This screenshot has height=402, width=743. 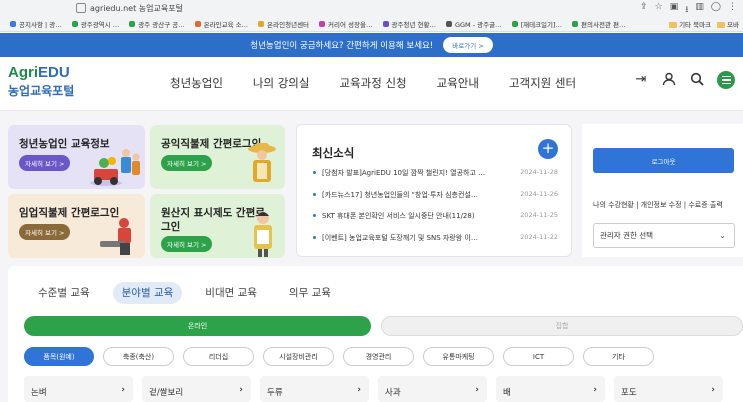 I want to click on farmers-illustration, so click(x=115, y=167).